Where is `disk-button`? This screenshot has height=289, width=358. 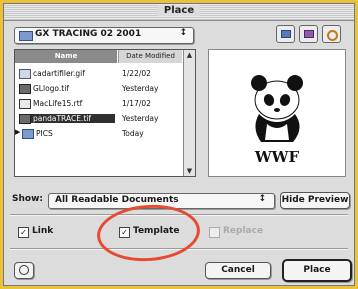
disk-button is located at coordinates (285, 34).